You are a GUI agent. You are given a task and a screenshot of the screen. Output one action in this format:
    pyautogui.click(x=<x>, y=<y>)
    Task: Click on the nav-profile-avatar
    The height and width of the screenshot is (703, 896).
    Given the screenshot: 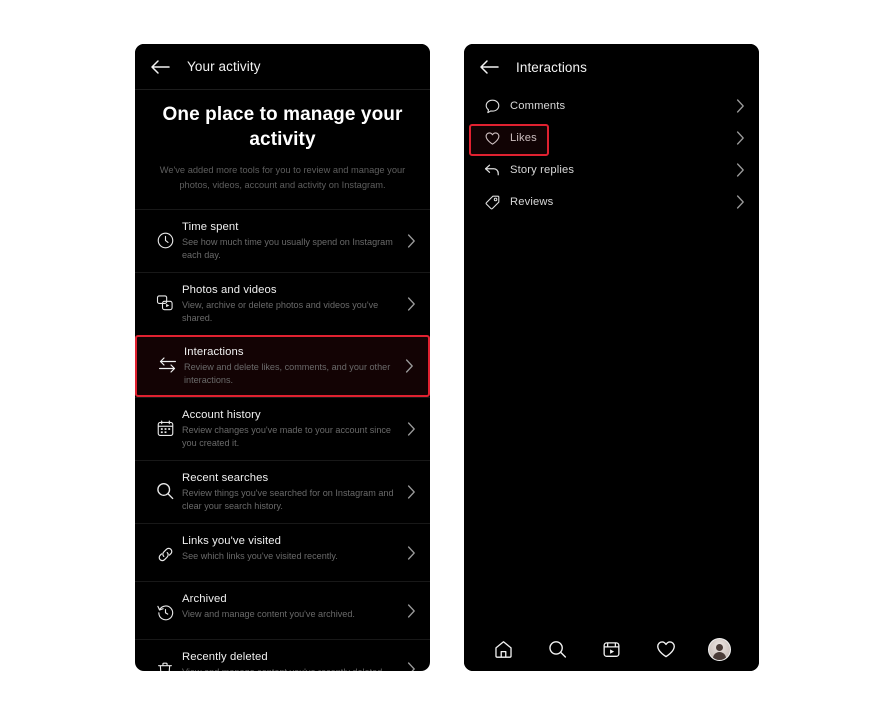 What is the action you would take?
    pyautogui.click(x=720, y=649)
    